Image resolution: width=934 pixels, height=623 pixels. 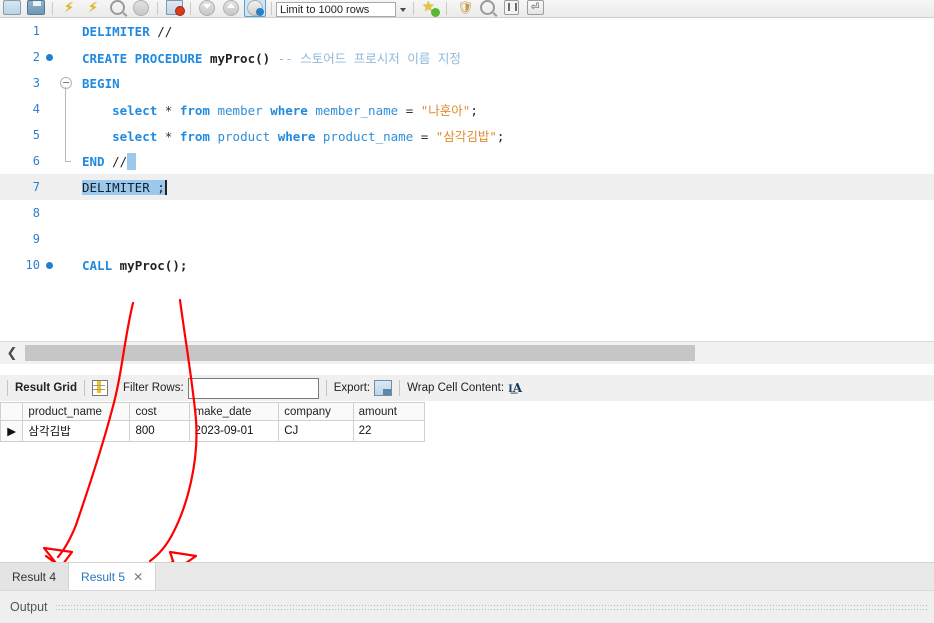 What do you see at coordinates (99, 388) in the screenshot?
I see `grid-view-icon` at bounding box center [99, 388].